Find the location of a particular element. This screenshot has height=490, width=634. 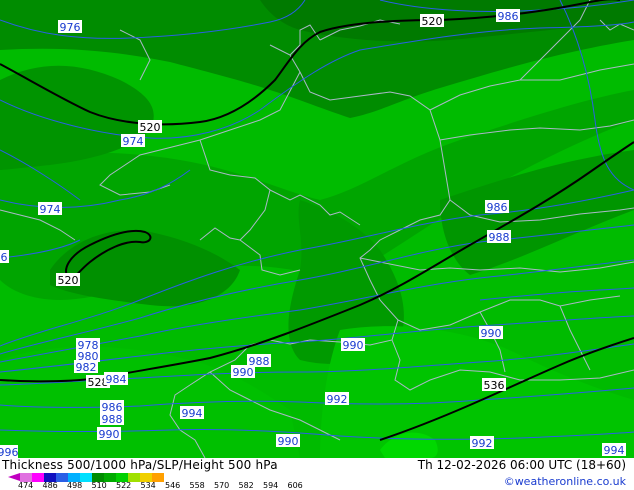

isobar-label: 976 is located at coordinates (70, 27).